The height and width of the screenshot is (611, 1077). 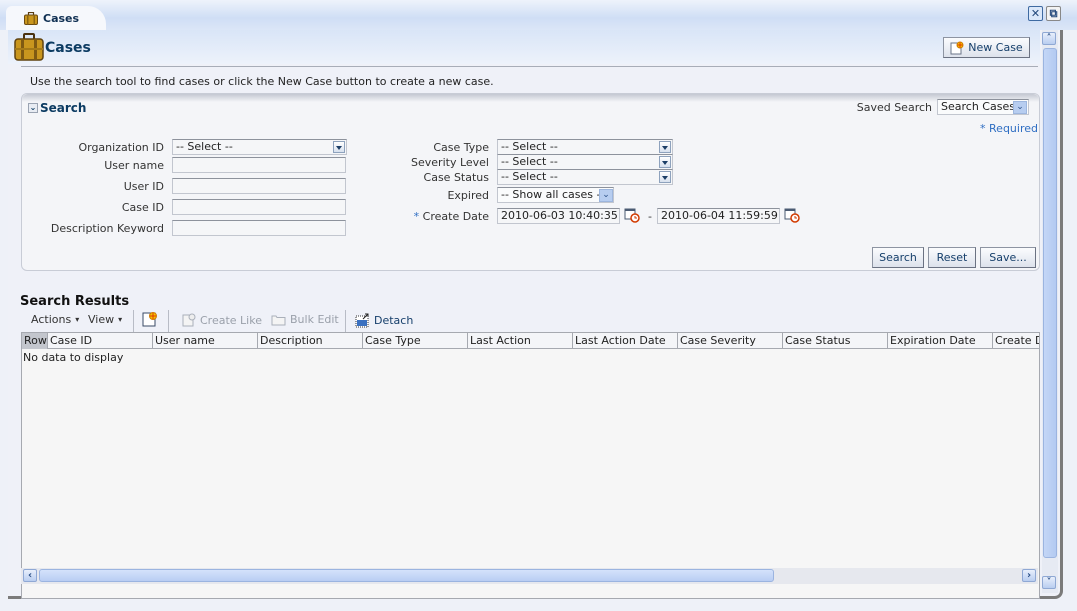 I want to click on scroll-up-icon: ˄, so click(x=1049, y=38).